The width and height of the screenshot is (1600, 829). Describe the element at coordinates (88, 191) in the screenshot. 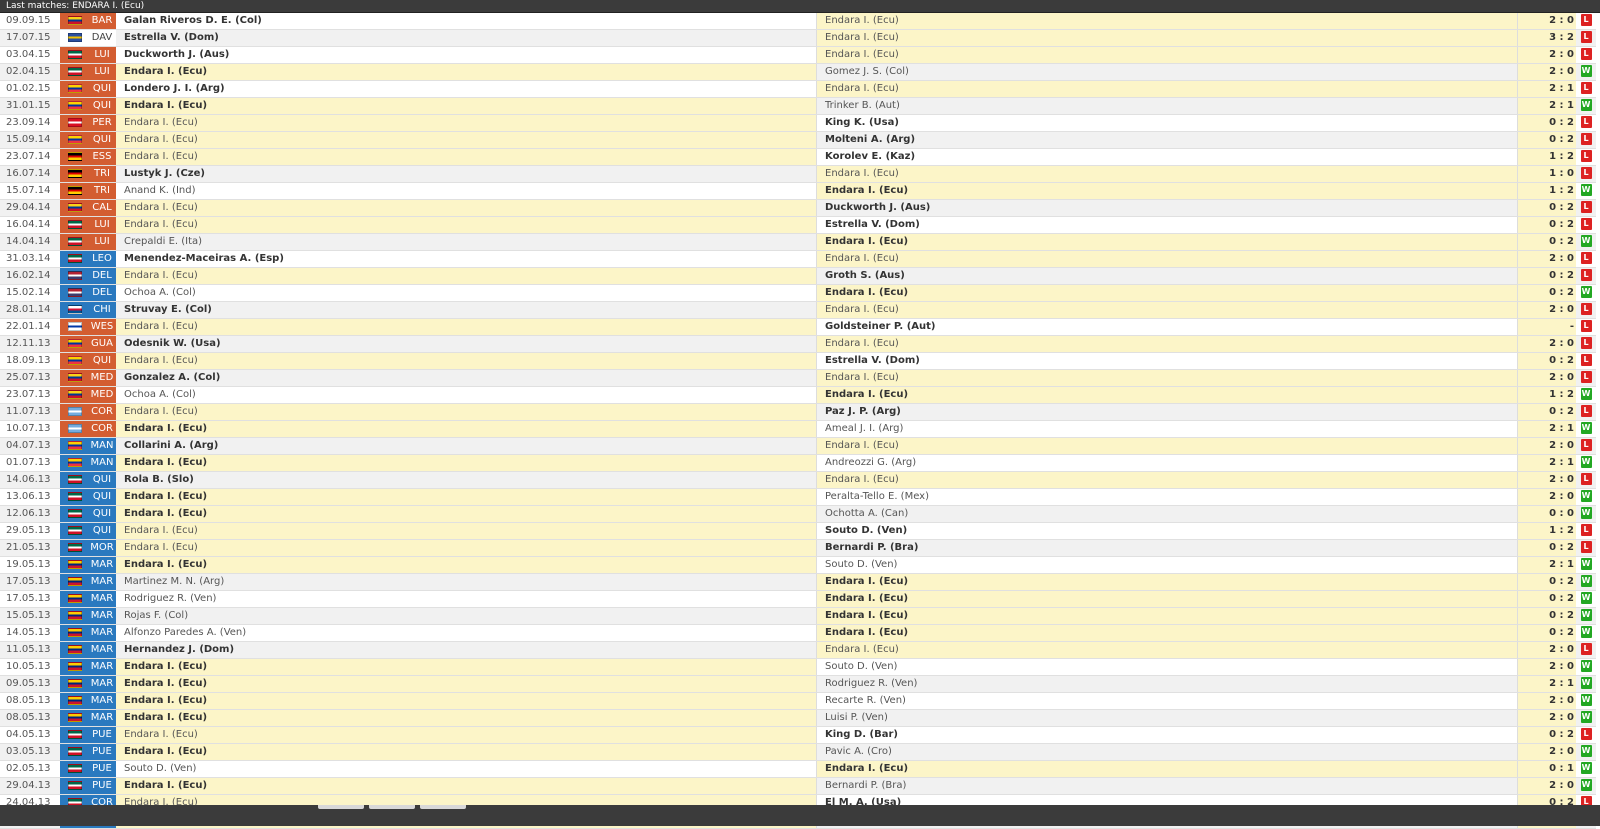

I see `tournament-cell: TRI` at that location.